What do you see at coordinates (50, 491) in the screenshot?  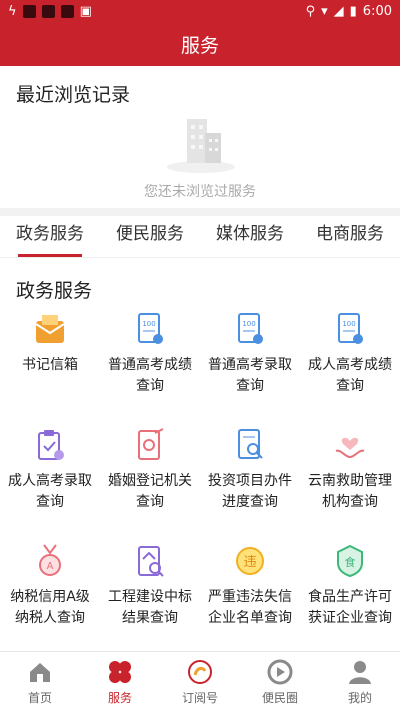 I see `service-label: 成人高考录取查询` at bounding box center [50, 491].